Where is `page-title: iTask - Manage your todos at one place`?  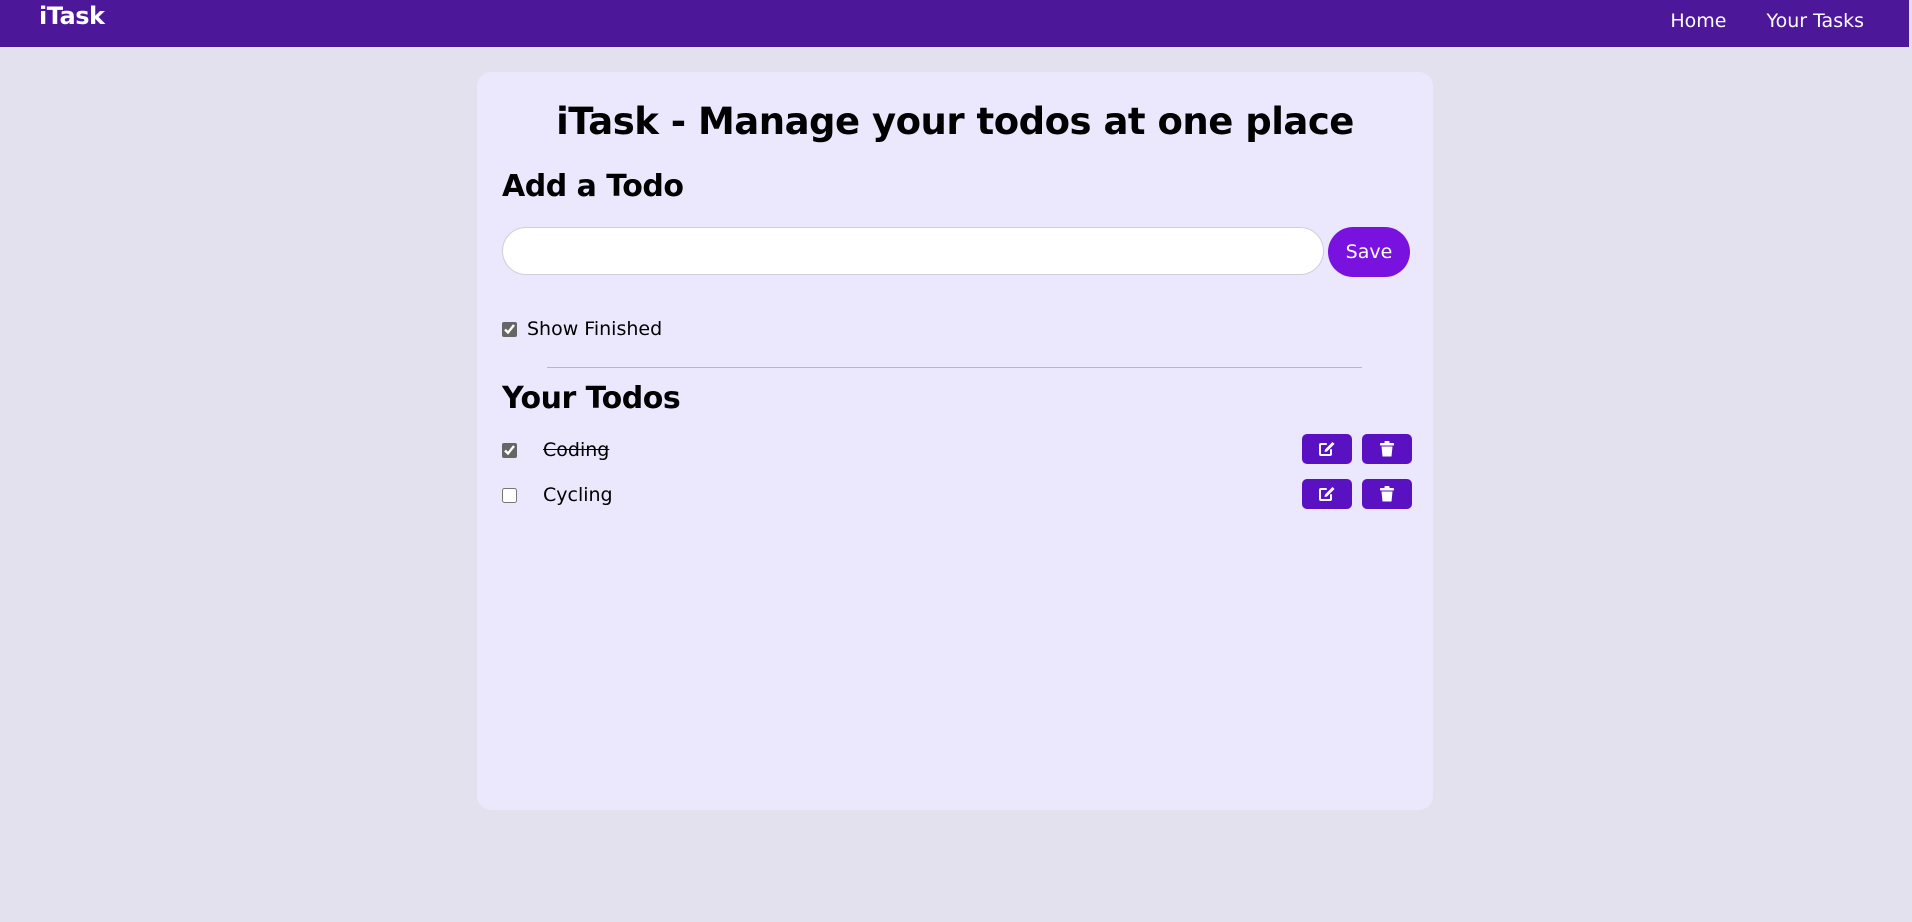 page-title: iTask - Manage your todos at one place is located at coordinates (955, 121).